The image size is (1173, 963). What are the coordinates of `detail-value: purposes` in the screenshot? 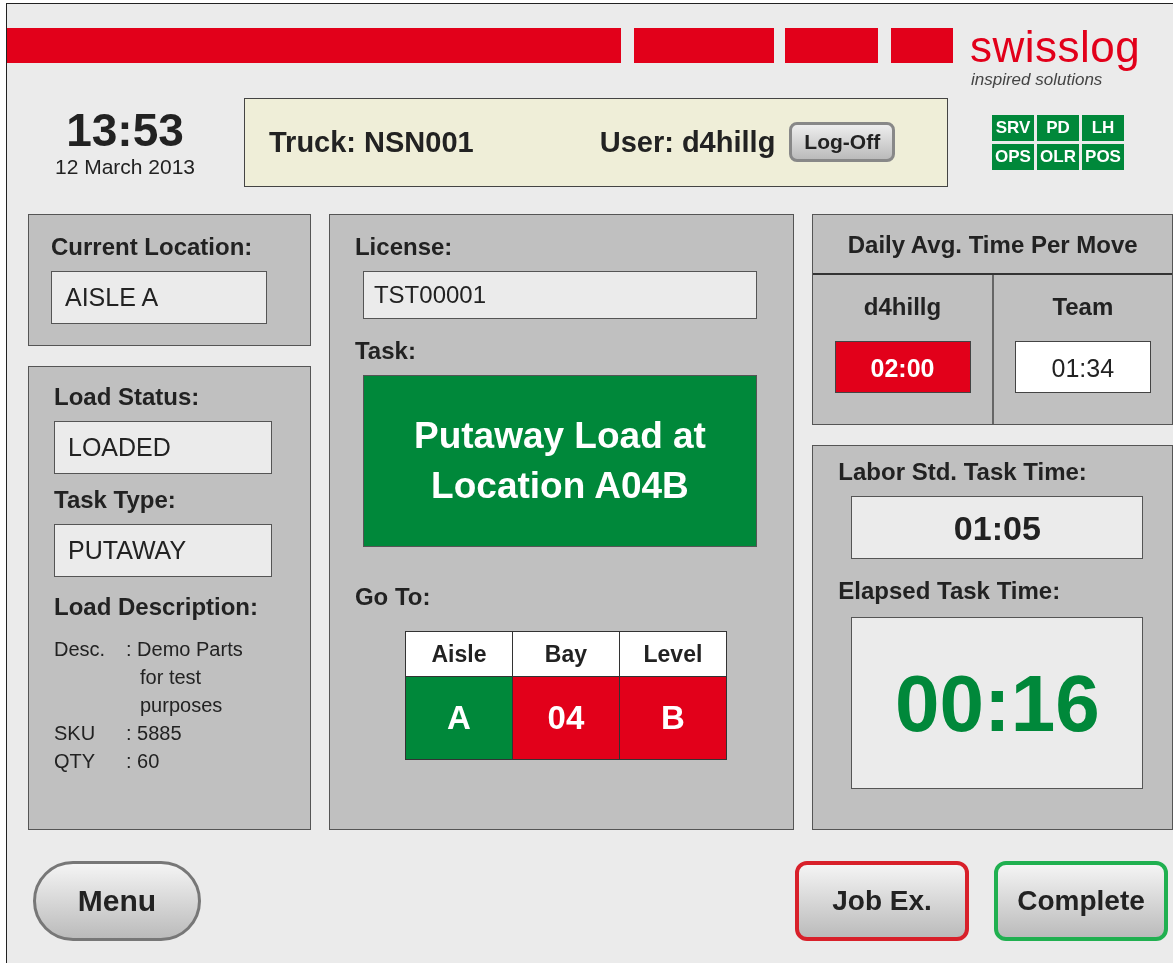 It's located at (182, 705).